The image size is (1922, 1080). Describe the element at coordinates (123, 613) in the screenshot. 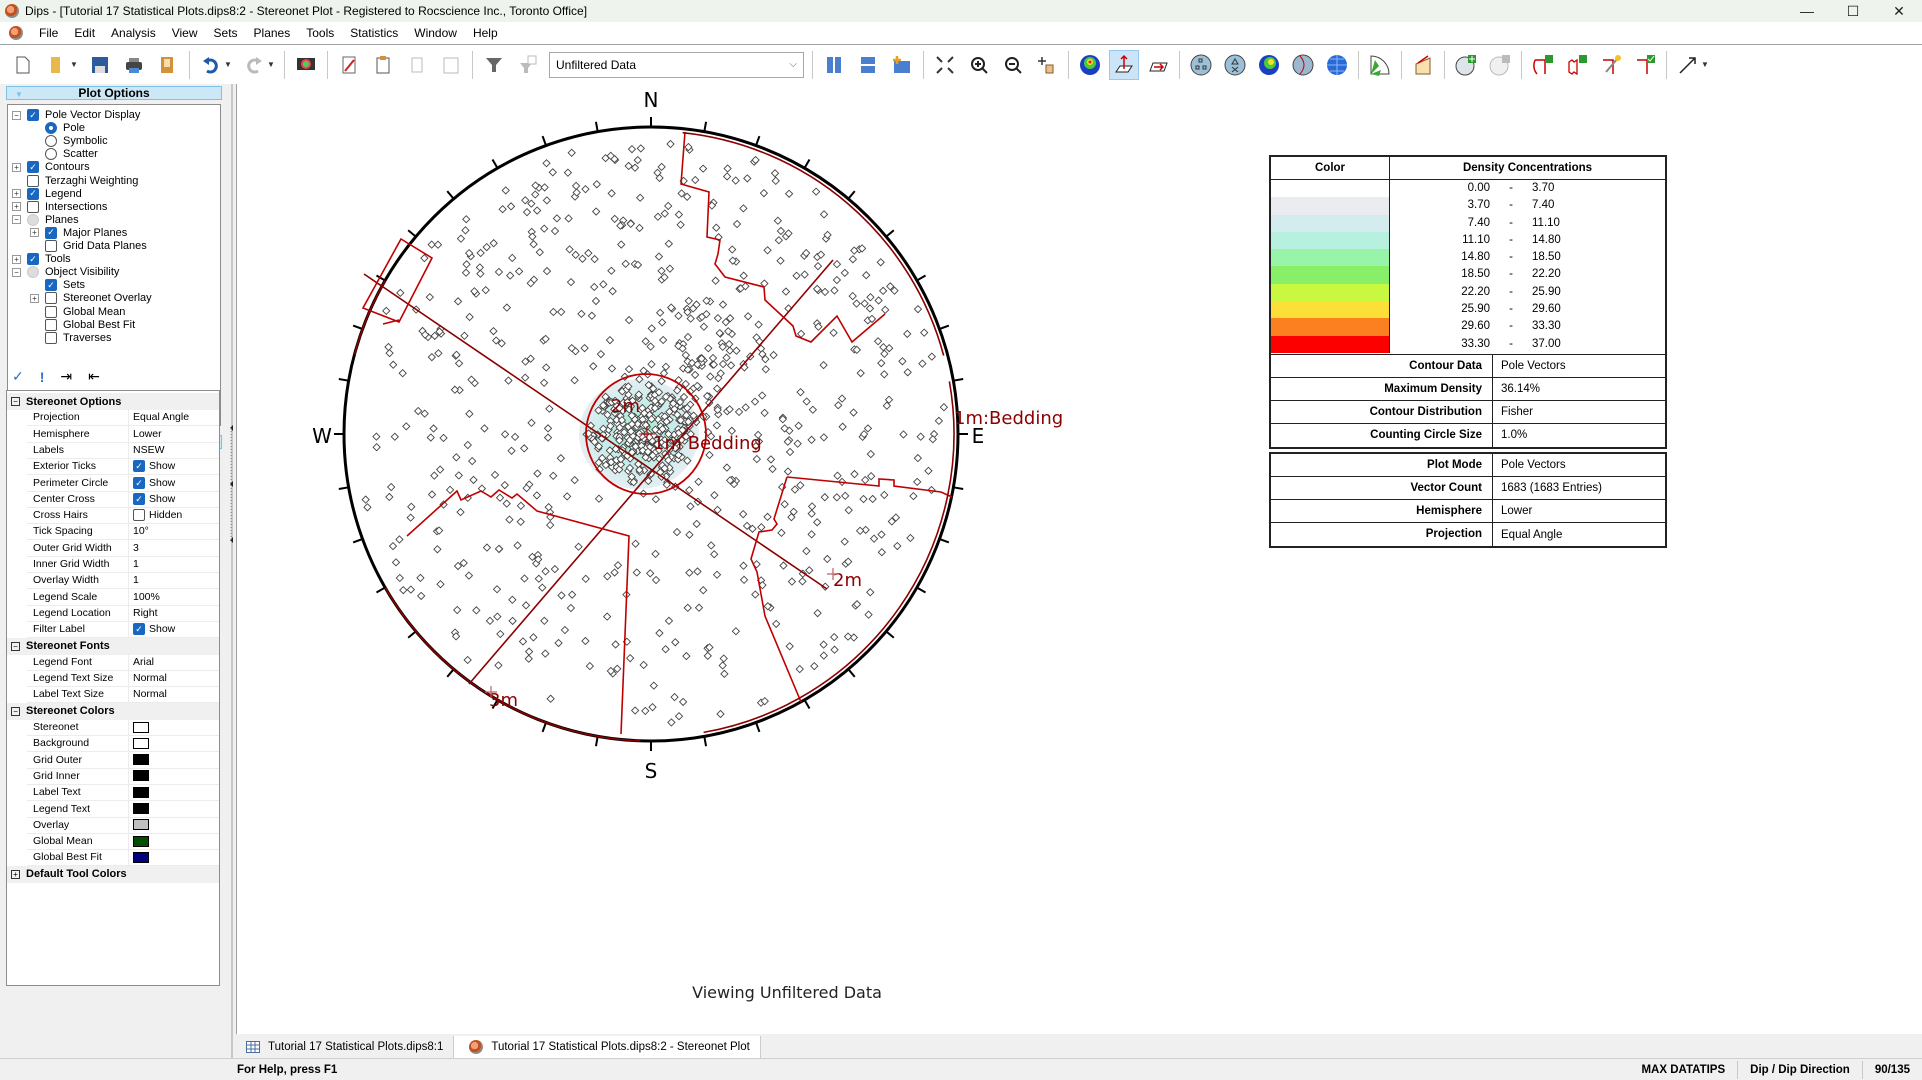

I see `property-legend-location: Legend Location Right` at that location.